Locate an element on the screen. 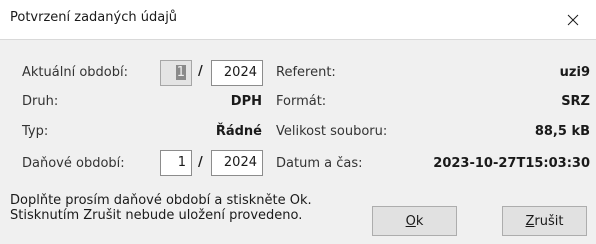  typ-value: Řádné is located at coordinates (238, 131).